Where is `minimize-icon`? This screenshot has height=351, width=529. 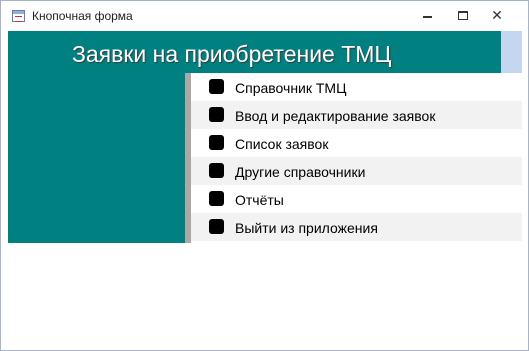 minimize-icon is located at coordinates (427, 17).